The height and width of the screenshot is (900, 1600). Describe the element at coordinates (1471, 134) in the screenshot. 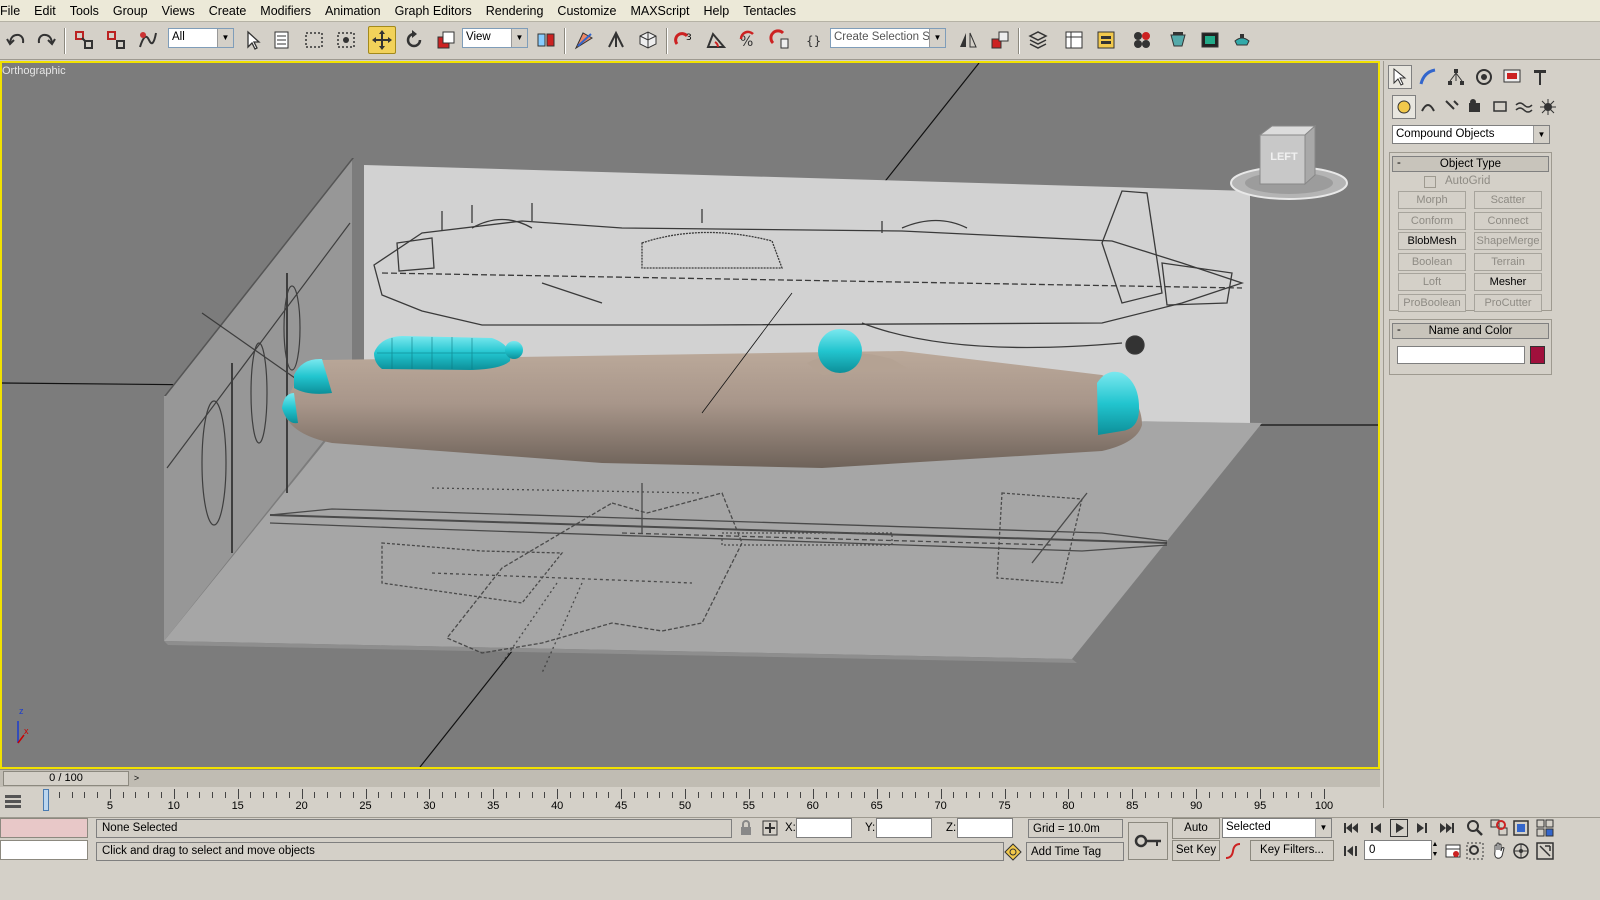

I see `category-dropdown: Compound Objects ▼` at that location.